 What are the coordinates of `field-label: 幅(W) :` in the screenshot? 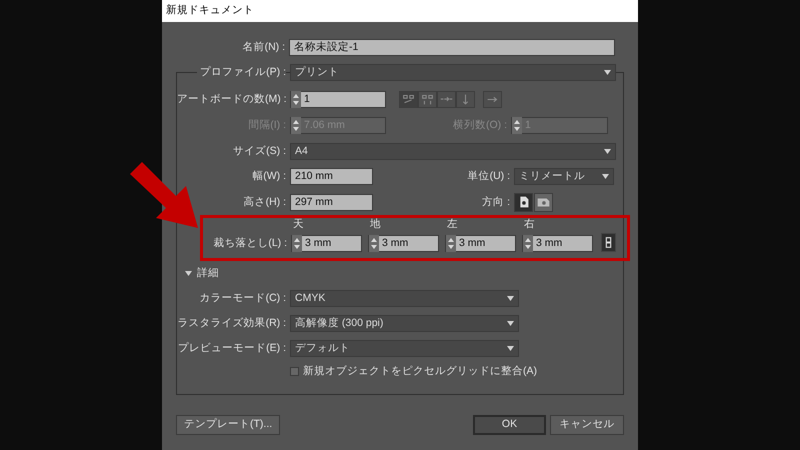 It's located at (268, 176).